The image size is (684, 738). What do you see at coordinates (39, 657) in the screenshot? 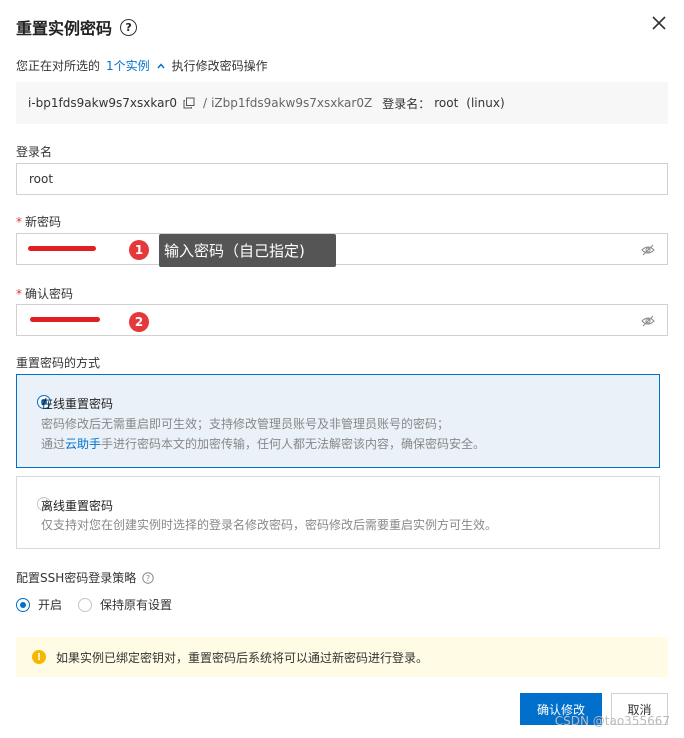
I see `warning-icon: !` at bounding box center [39, 657].